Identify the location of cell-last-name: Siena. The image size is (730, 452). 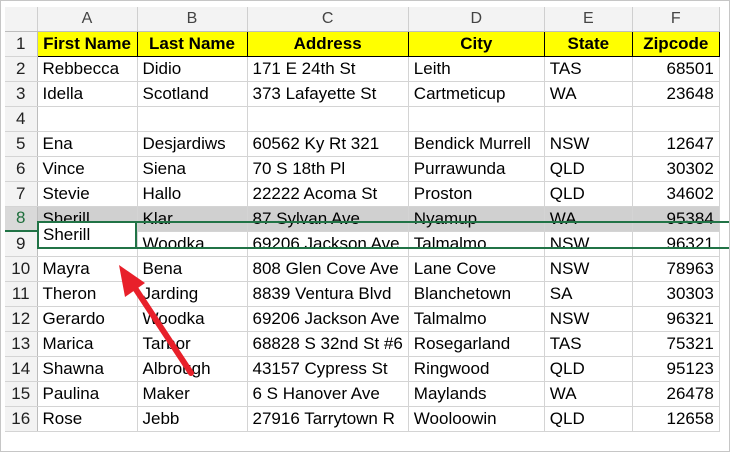
(192, 169).